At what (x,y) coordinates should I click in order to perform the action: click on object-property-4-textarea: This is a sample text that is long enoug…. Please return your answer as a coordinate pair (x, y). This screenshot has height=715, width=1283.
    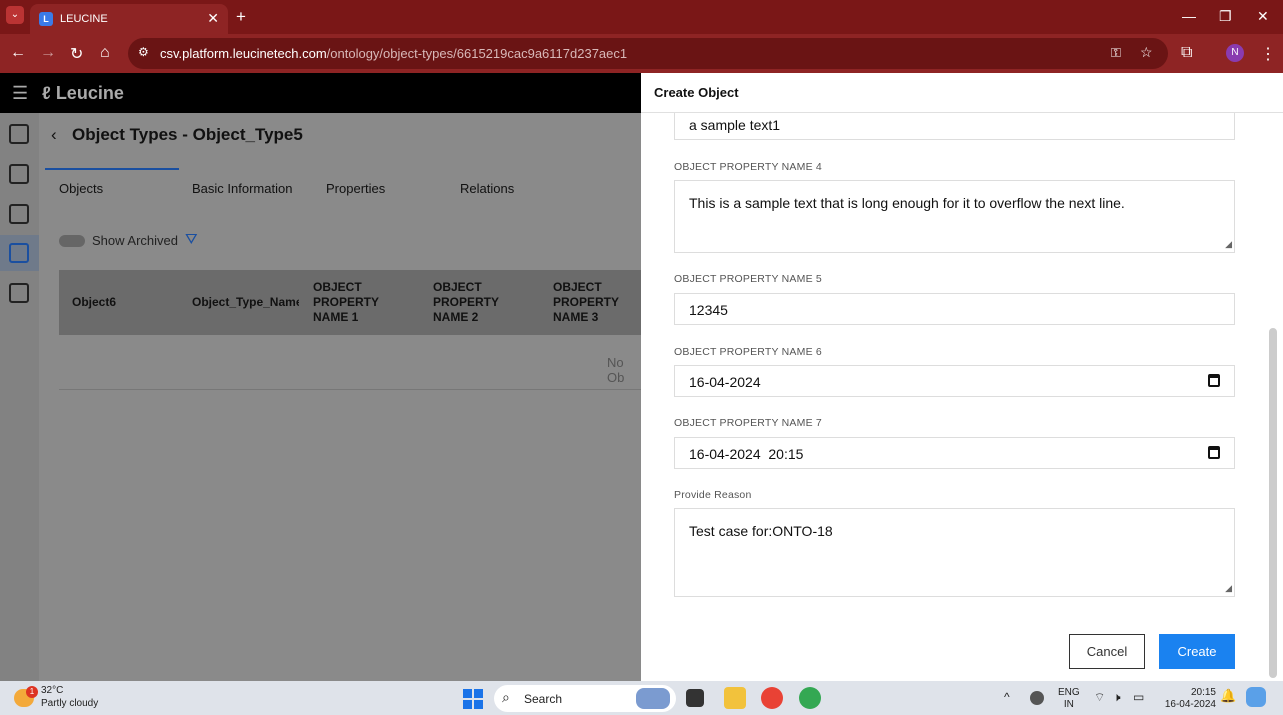
    Looking at the image, I should click on (954, 216).